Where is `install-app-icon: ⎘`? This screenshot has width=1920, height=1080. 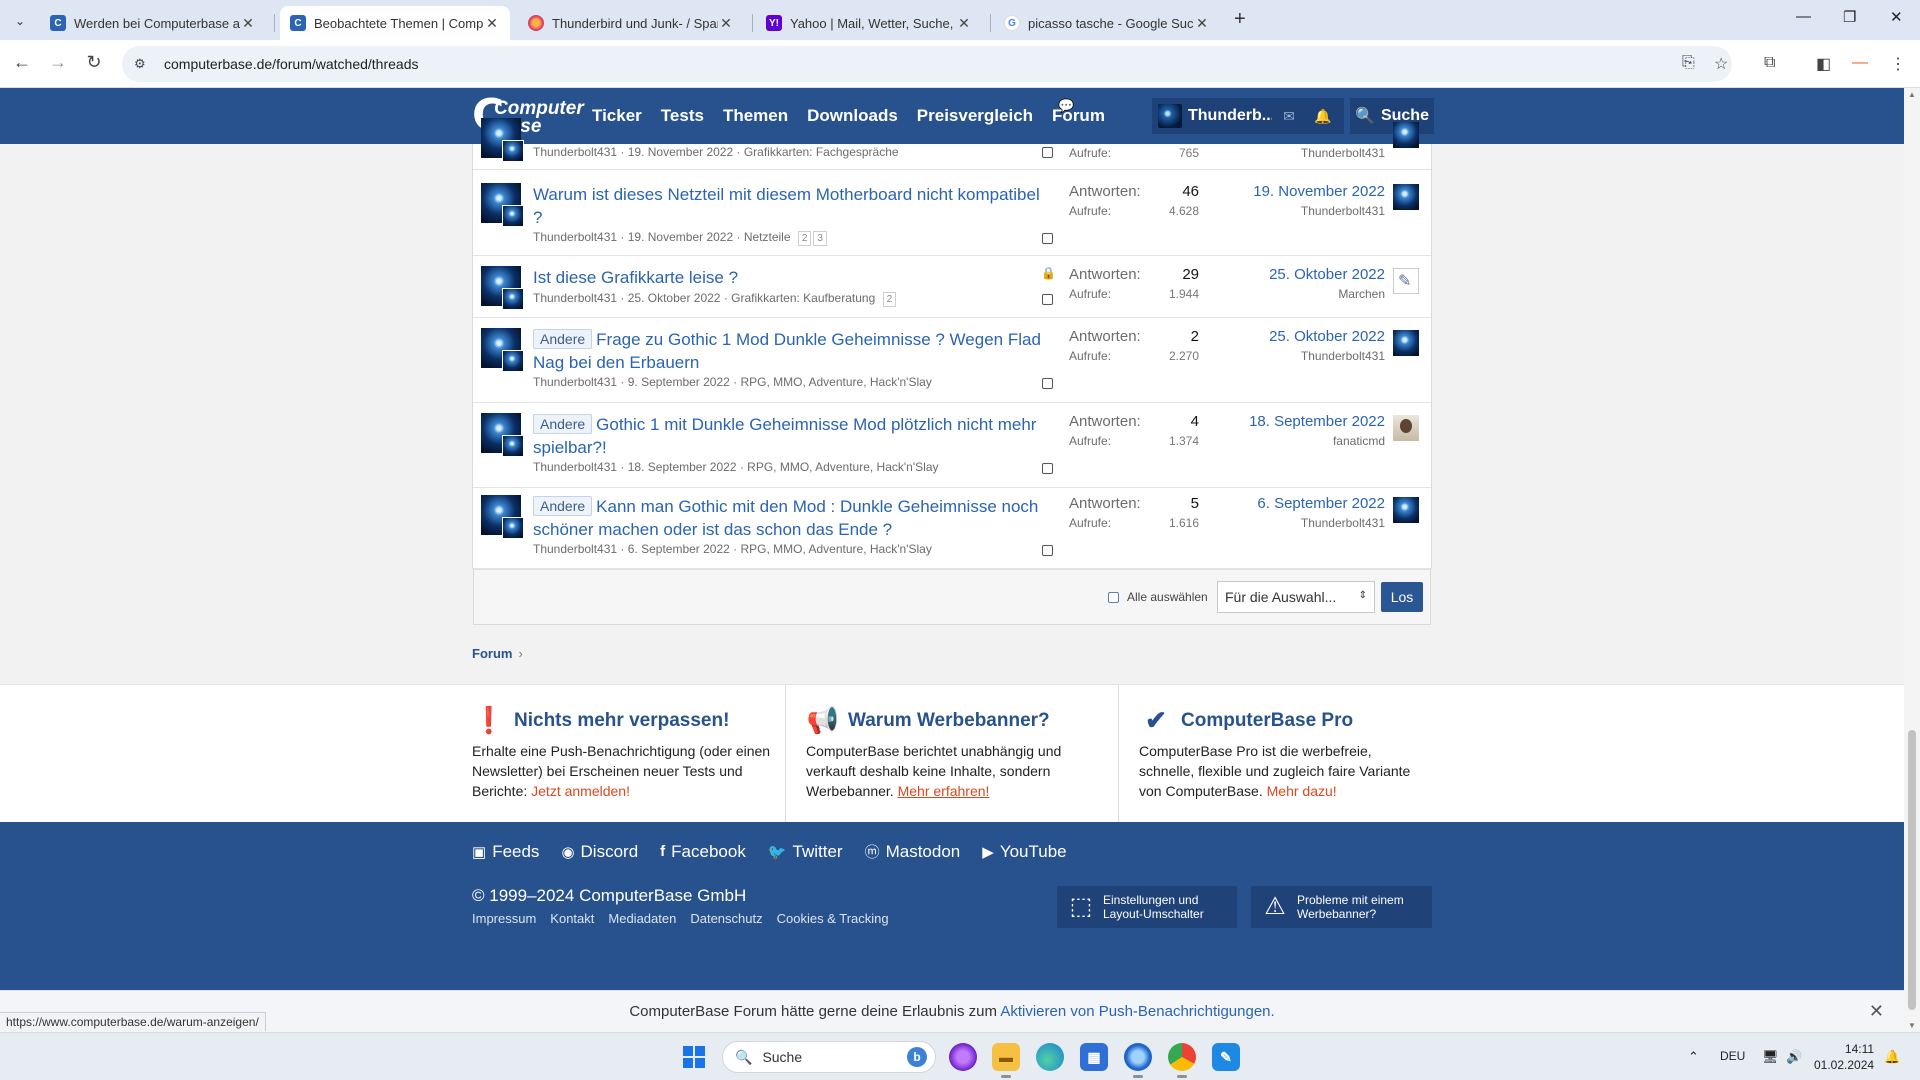 install-app-icon: ⎘ is located at coordinates (1688, 63).